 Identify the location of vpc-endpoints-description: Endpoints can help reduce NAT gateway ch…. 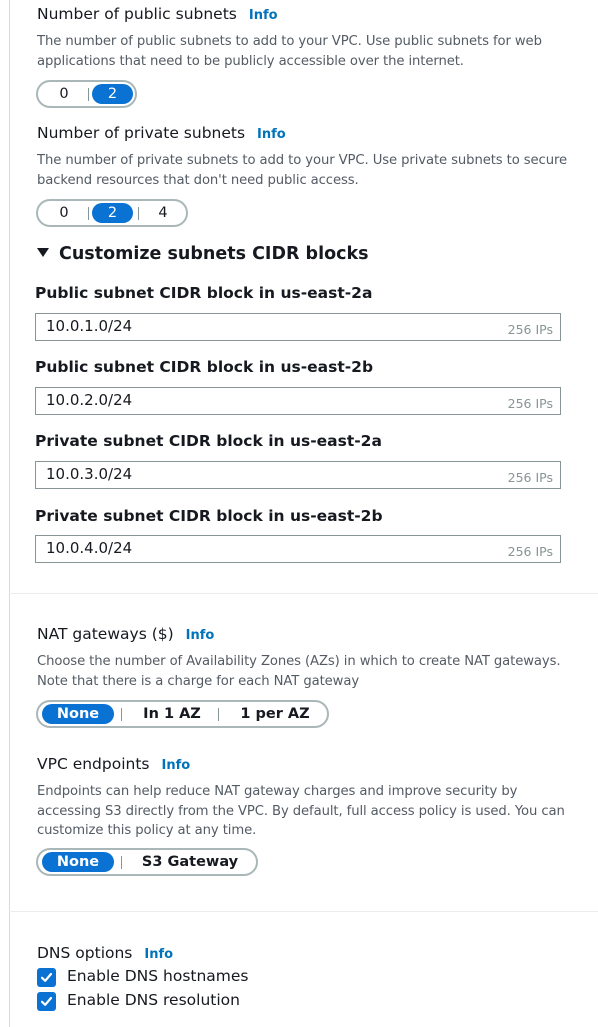
(301, 811).